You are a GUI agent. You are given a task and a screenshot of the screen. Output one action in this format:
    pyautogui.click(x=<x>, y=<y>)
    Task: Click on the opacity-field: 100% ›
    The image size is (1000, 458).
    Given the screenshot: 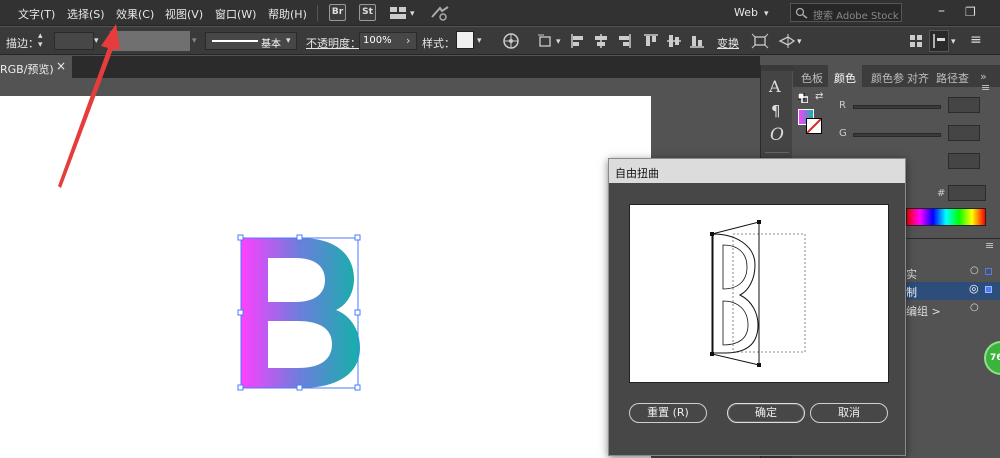 What is the action you would take?
    pyautogui.click(x=388, y=41)
    